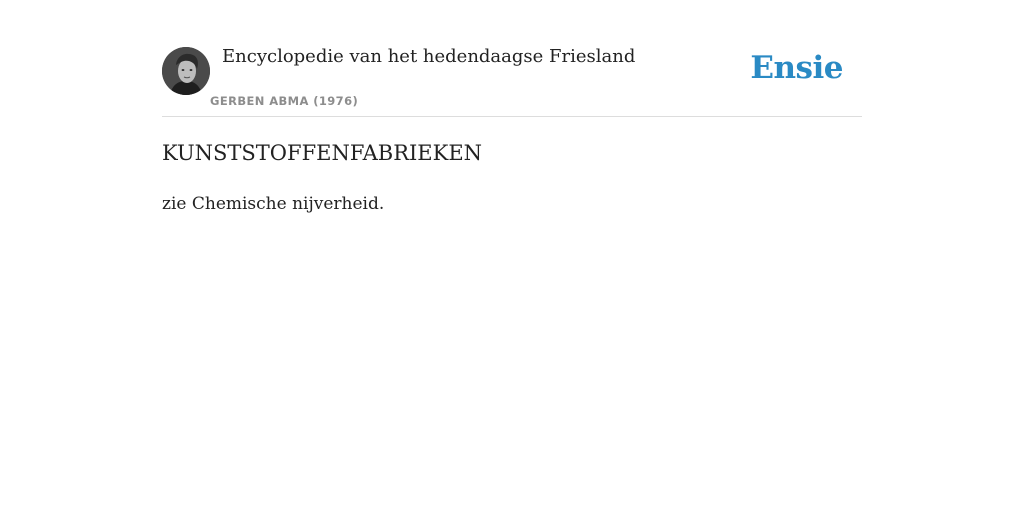 This screenshot has height=512, width=1024. I want to click on author-avatar, so click(186, 71).